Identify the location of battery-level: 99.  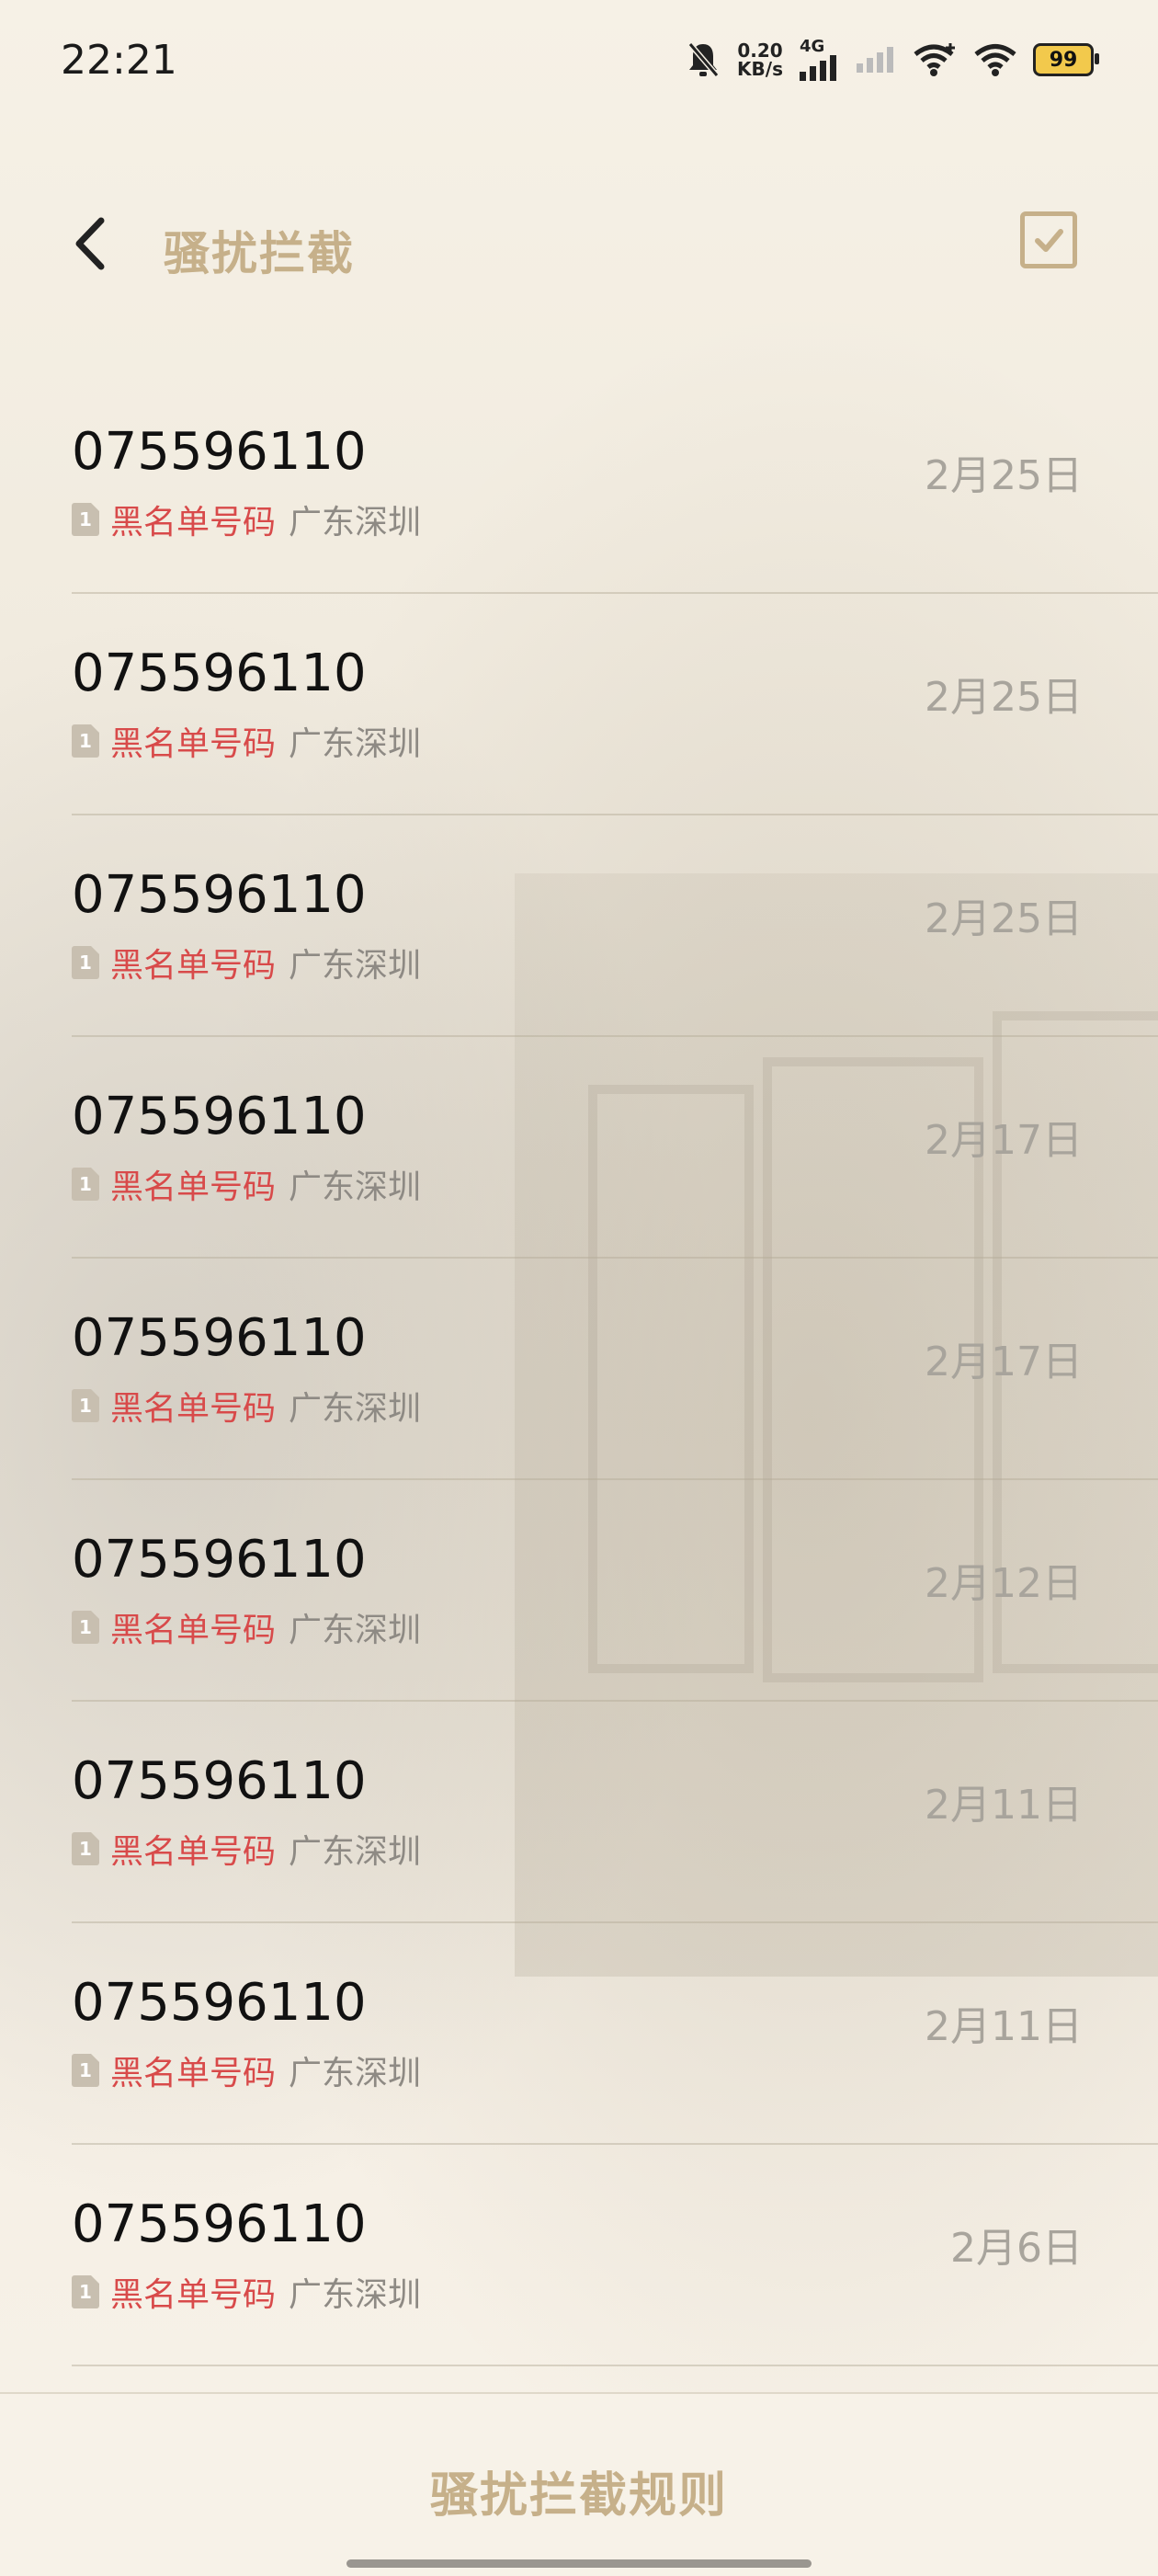
(1063, 60).